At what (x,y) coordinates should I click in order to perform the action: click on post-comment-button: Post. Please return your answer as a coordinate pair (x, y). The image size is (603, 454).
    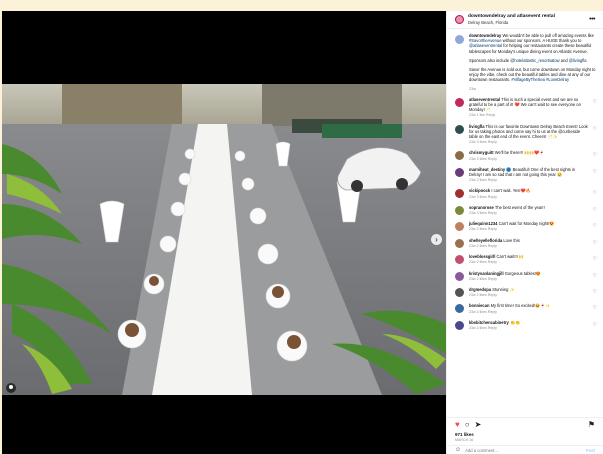
    Looking at the image, I should click on (590, 450).